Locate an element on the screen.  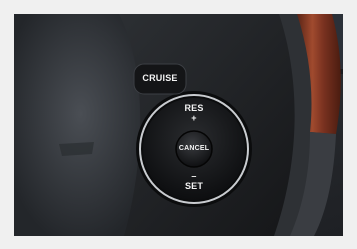
cancel-button-label: CANCEL is located at coordinates (194, 148).